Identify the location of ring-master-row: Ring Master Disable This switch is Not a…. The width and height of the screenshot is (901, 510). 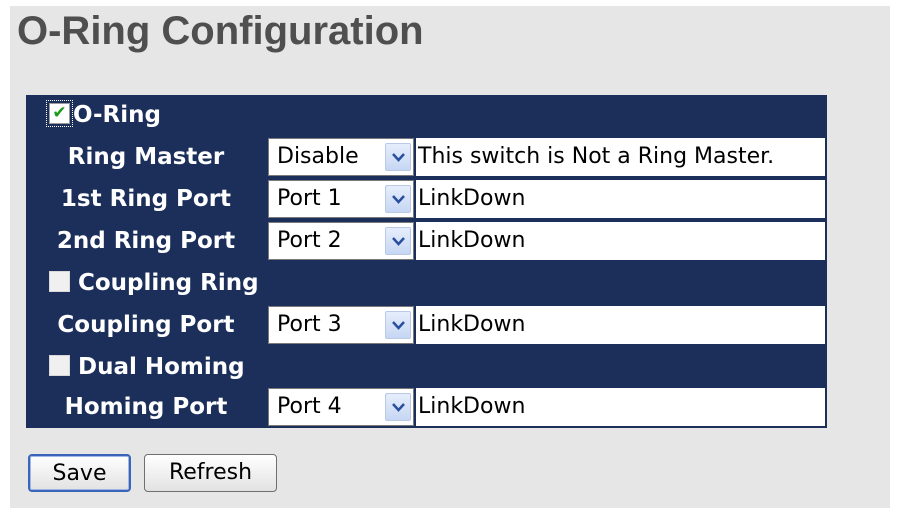
(426, 157).